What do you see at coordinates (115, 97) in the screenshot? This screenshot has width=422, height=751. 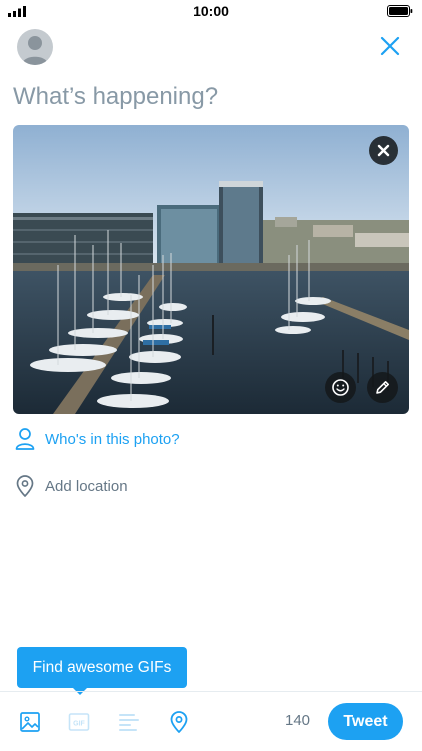 I see `compose-input: What’s happening?` at bounding box center [115, 97].